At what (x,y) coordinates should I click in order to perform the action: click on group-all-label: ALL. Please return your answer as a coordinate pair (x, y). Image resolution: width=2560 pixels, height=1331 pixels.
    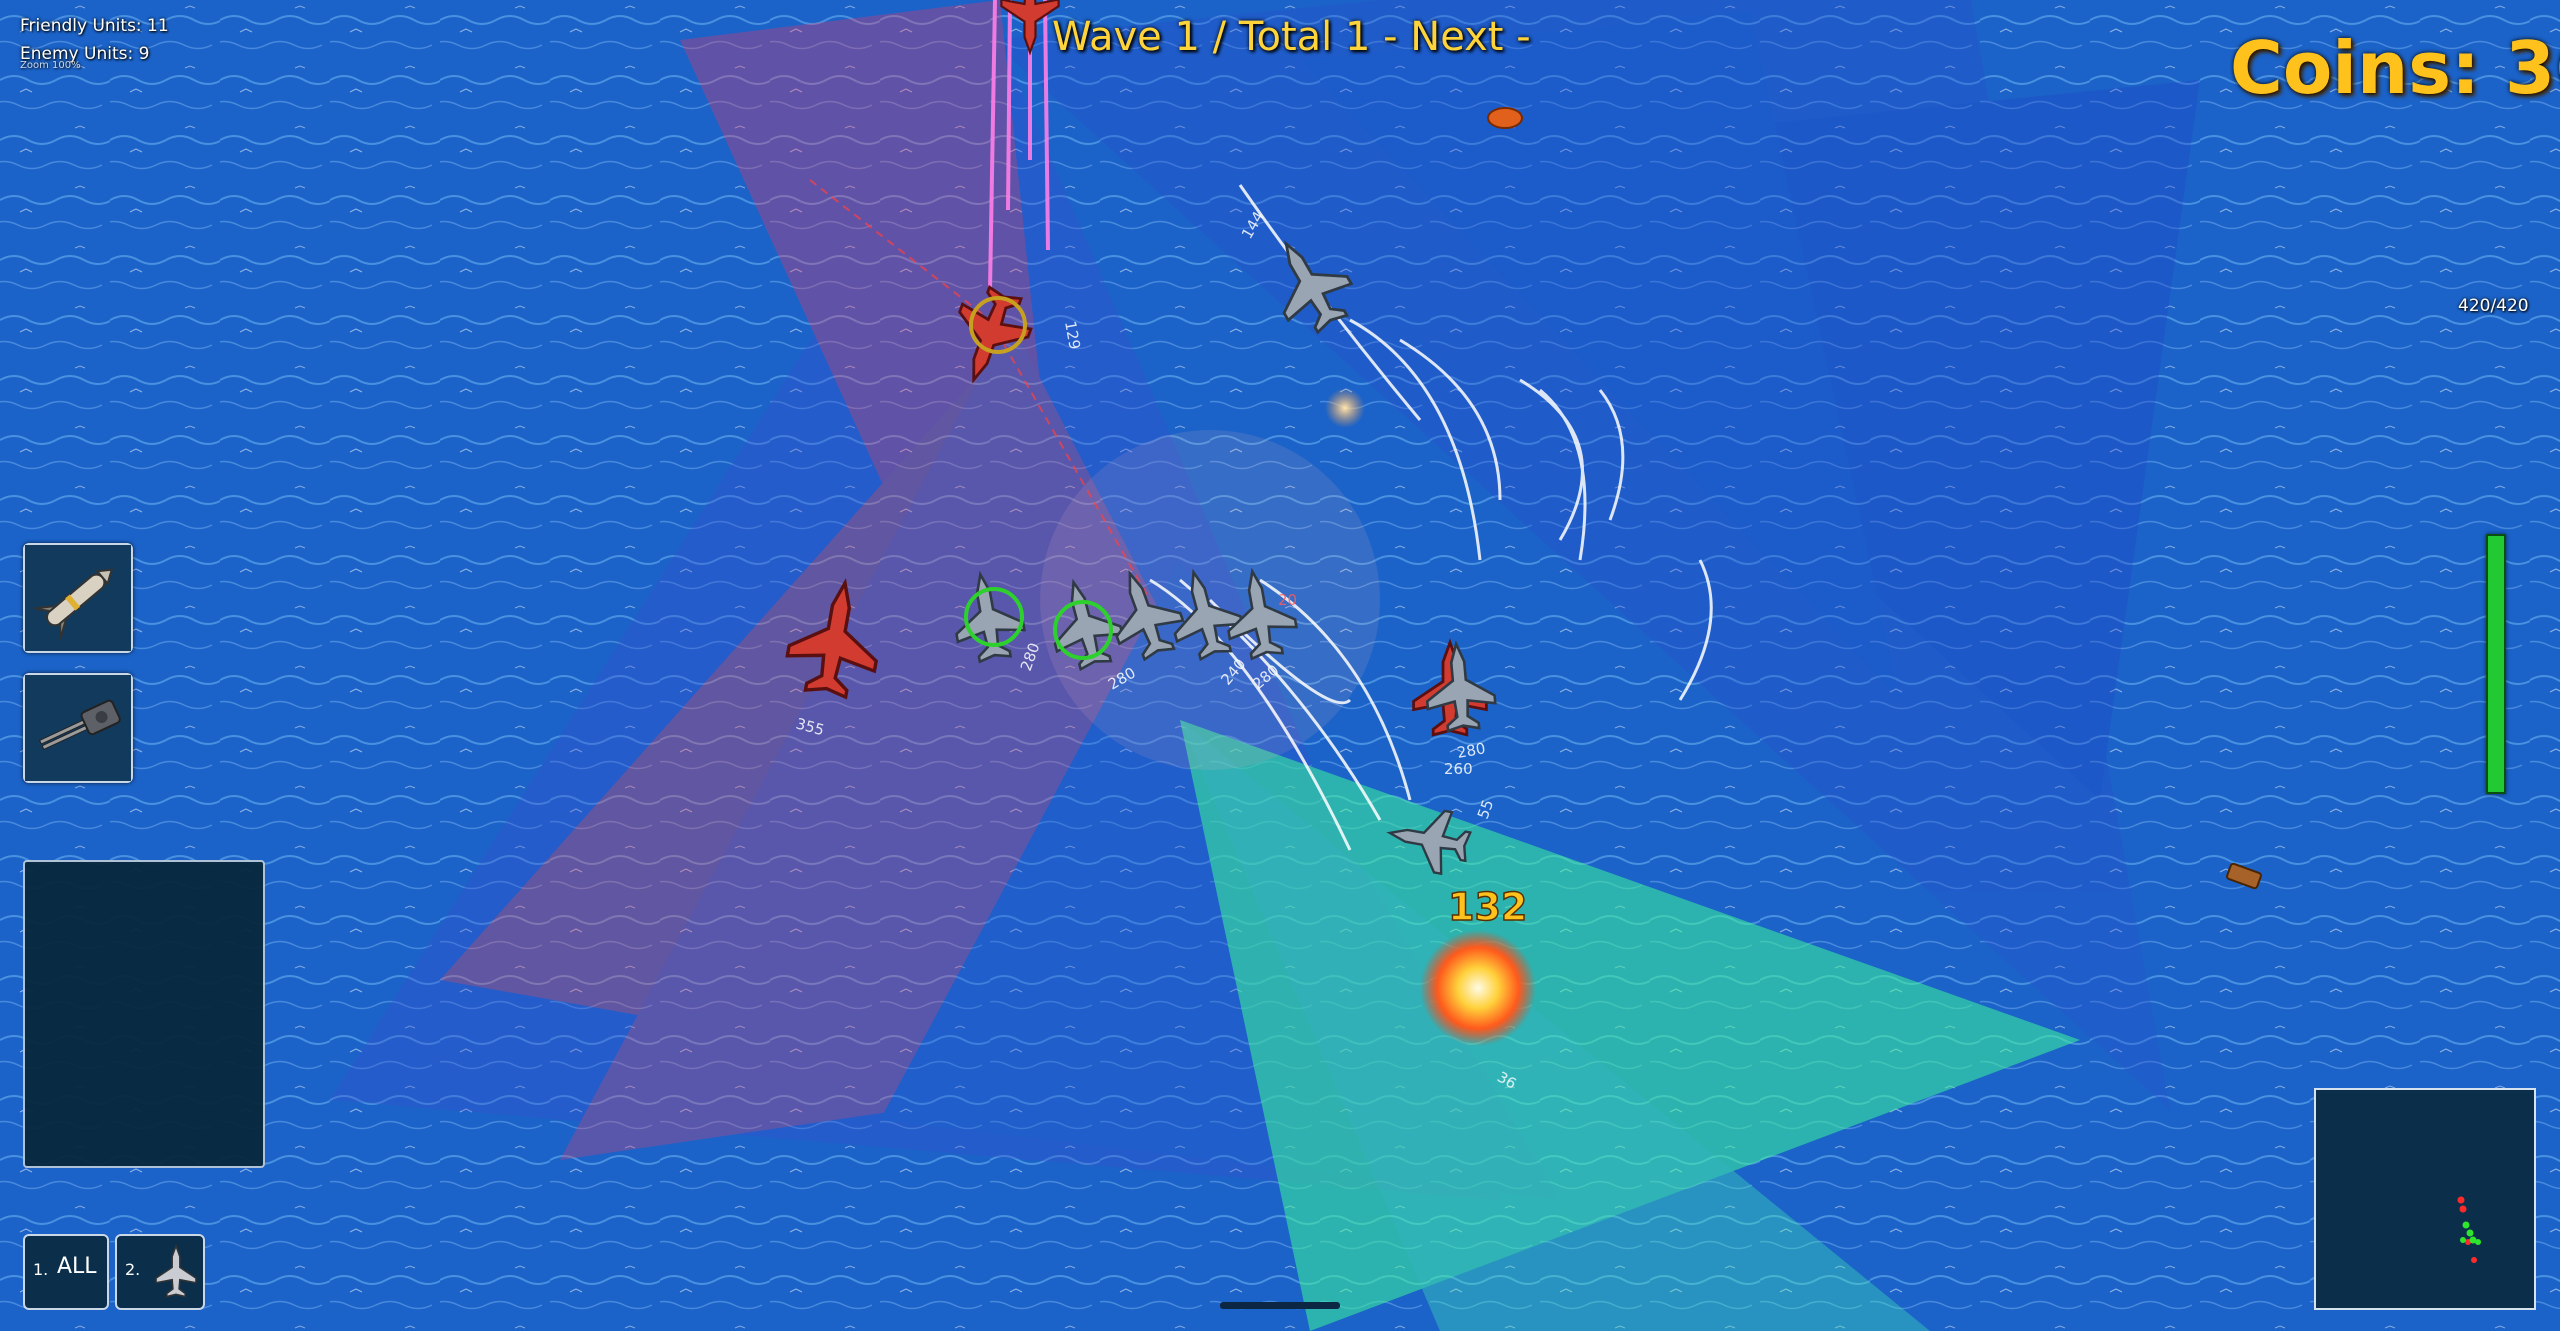
    Looking at the image, I should click on (77, 1266).